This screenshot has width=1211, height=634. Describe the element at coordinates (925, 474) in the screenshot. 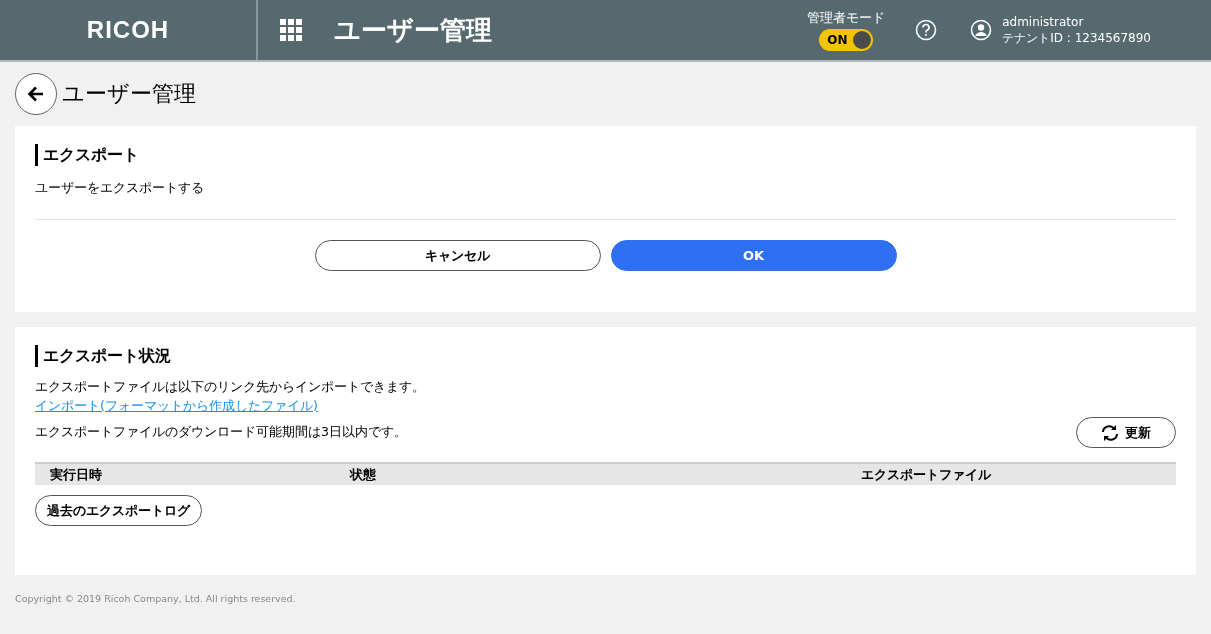

I see `column-header: エクスポートファイル` at that location.